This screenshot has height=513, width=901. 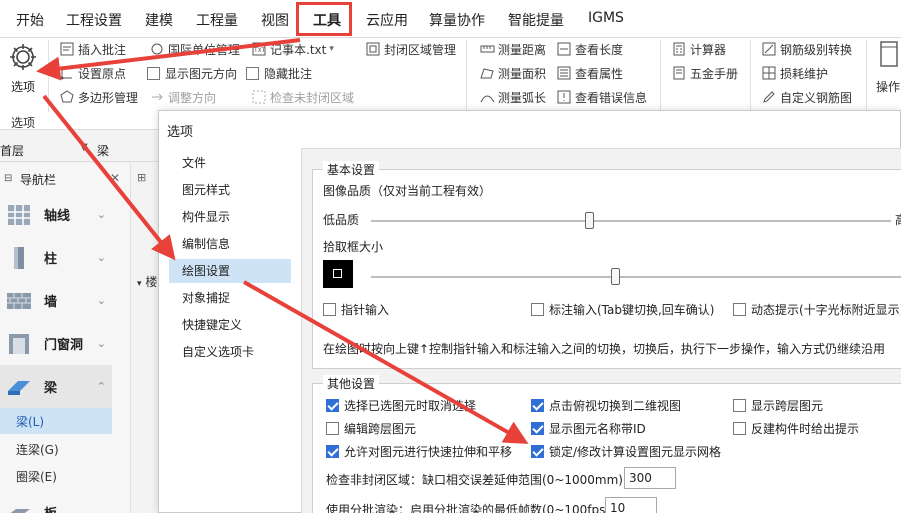 I want to click on menu-modeling: 建模, so click(x=159, y=20).